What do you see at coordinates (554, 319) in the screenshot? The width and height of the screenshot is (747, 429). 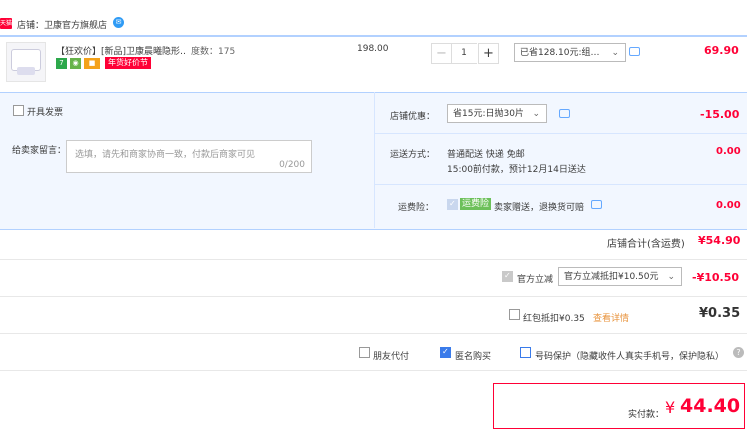 I see `redpacket-label: 红包抵扣¥0.35` at bounding box center [554, 319].